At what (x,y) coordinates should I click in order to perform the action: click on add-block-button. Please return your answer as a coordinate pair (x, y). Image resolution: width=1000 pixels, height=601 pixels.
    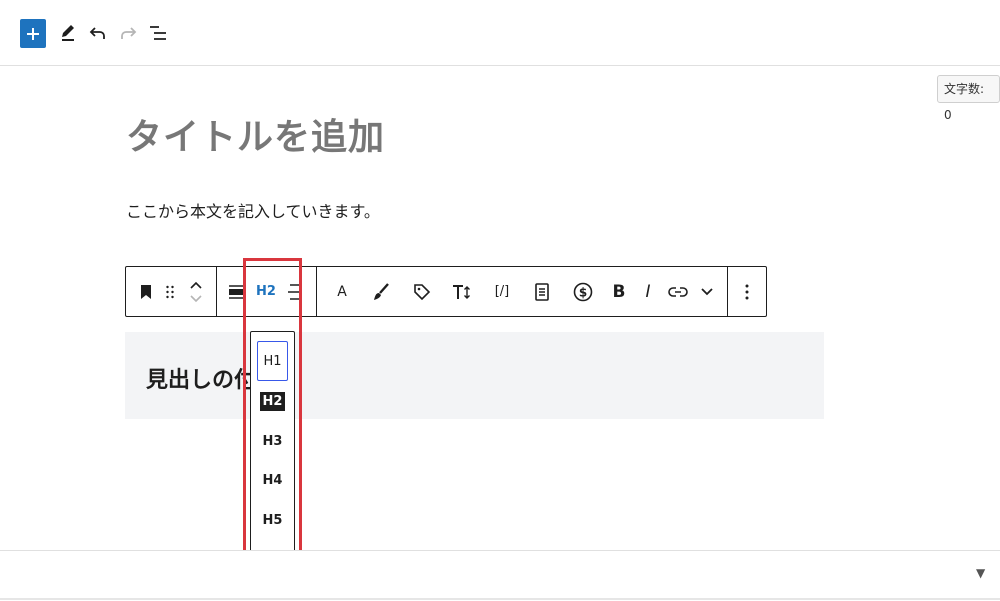
    Looking at the image, I should click on (33, 33).